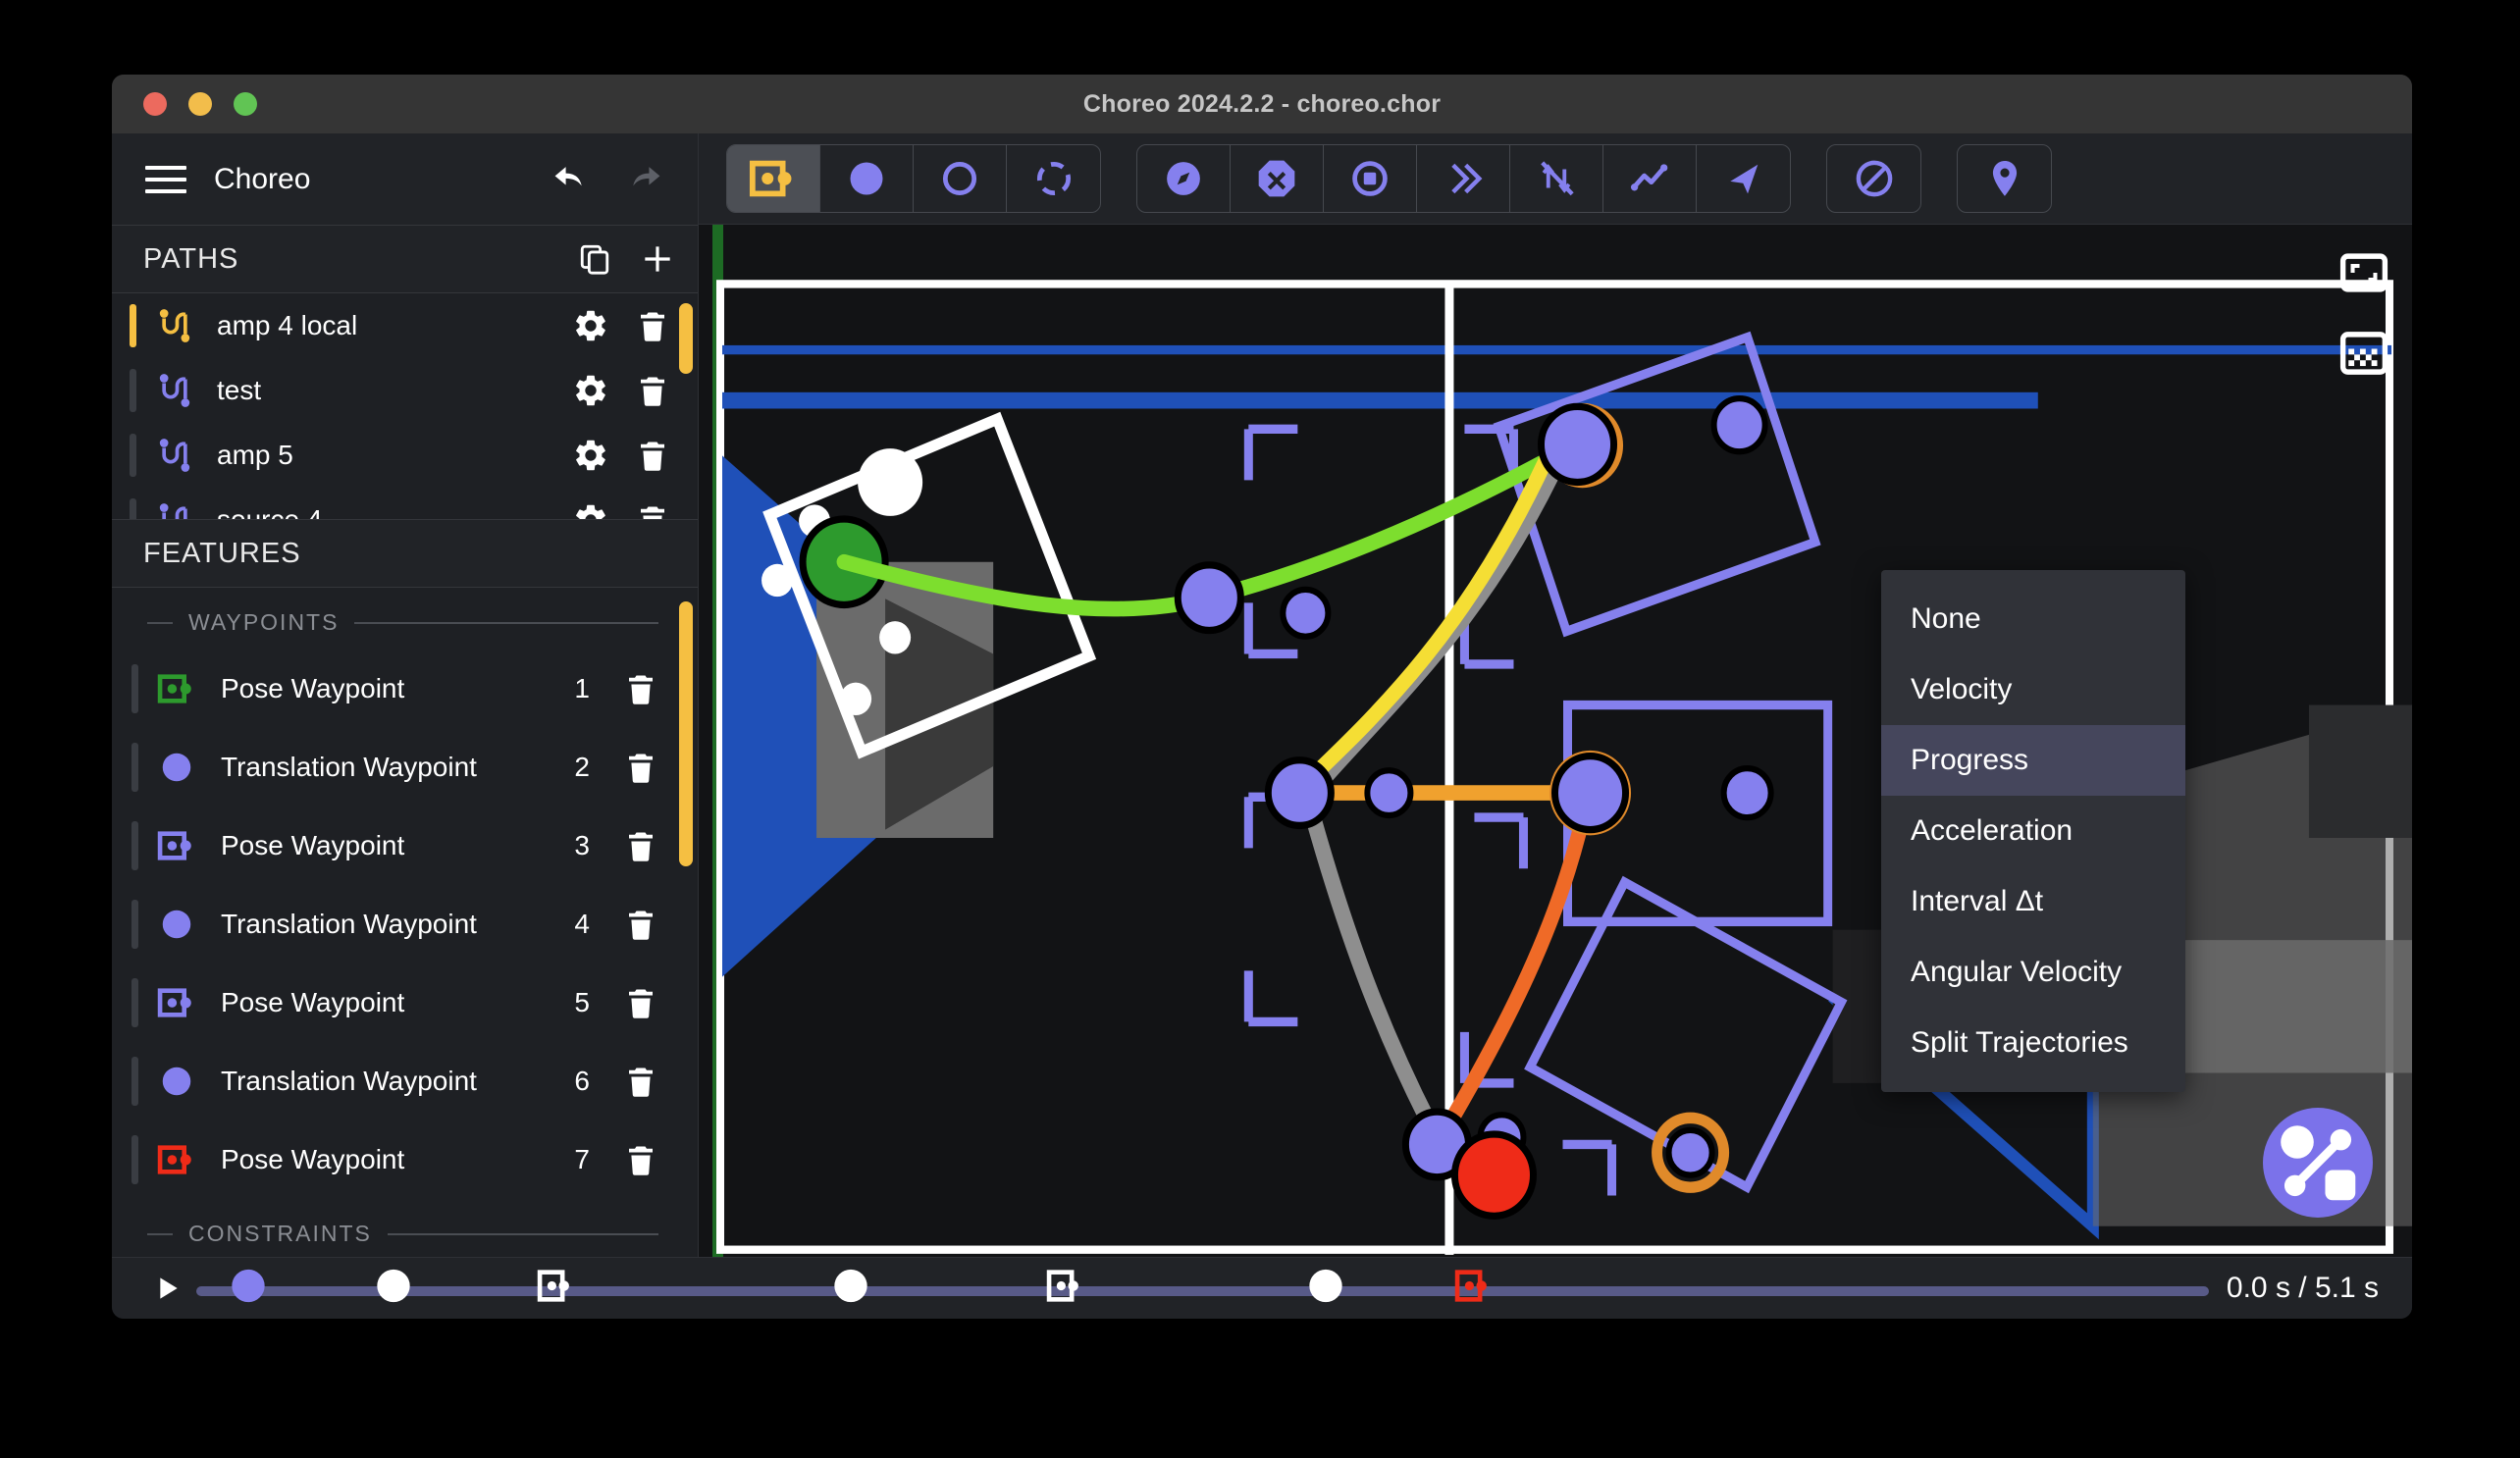  What do you see at coordinates (686, 734) in the screenshot?
I see `features-scrollbar` at bounding box center [686, 734].